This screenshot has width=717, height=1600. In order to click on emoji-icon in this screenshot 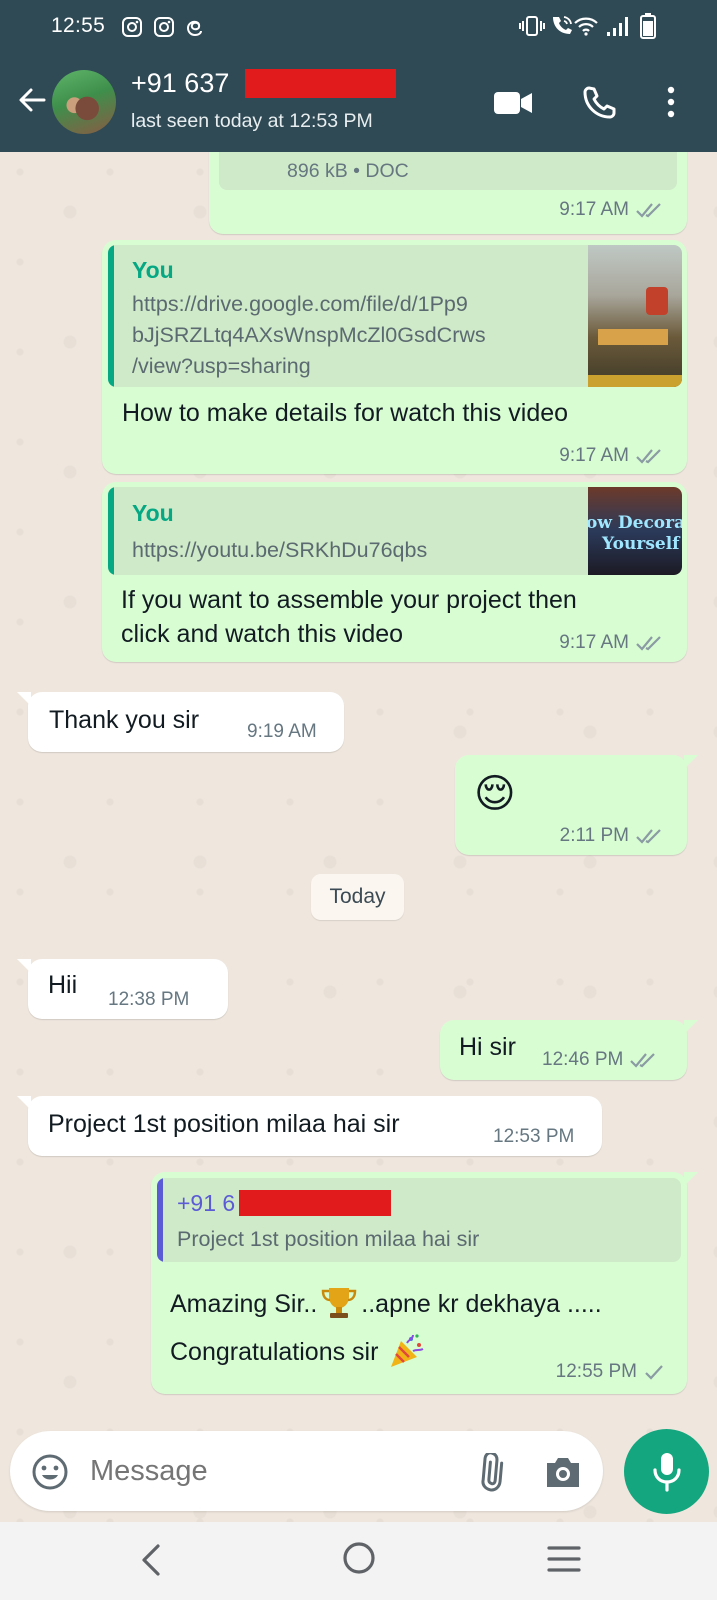, I will do `click(50, 1472)`.